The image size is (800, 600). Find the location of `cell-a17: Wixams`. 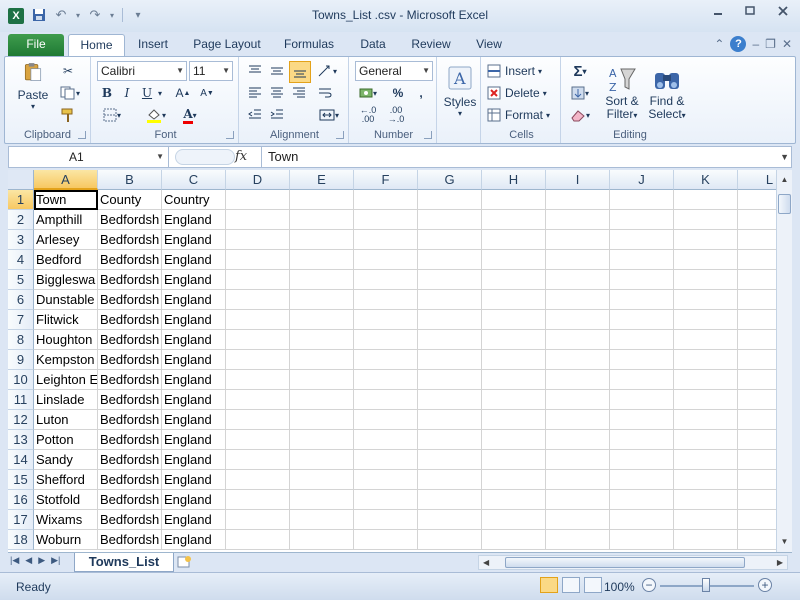

cell-a17: Wixams is located at coordinates (66, 520).